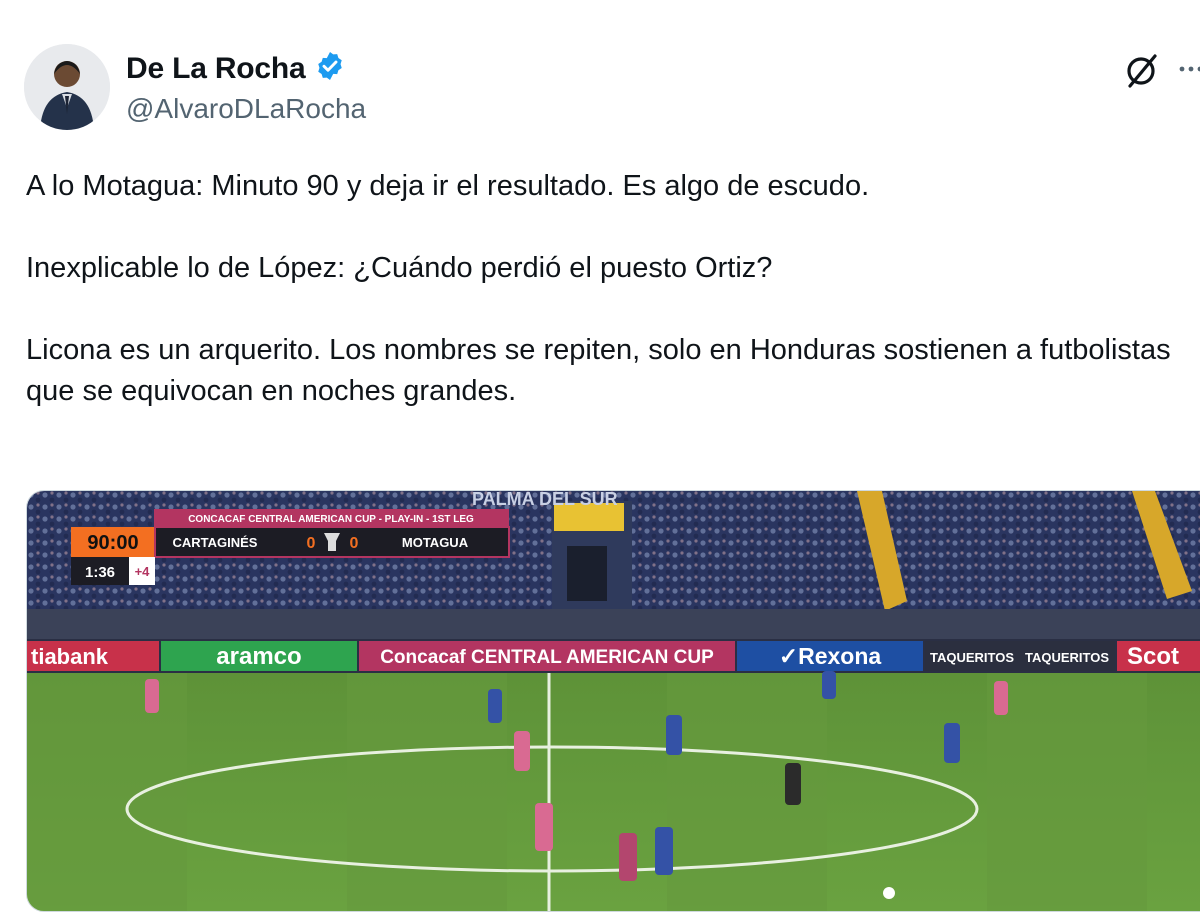 This screenshot has width=1200, height=912. Describe the element at coordinates (311, 543) in the screenshot. I see `scoreboard-home-score: 0` at that location.